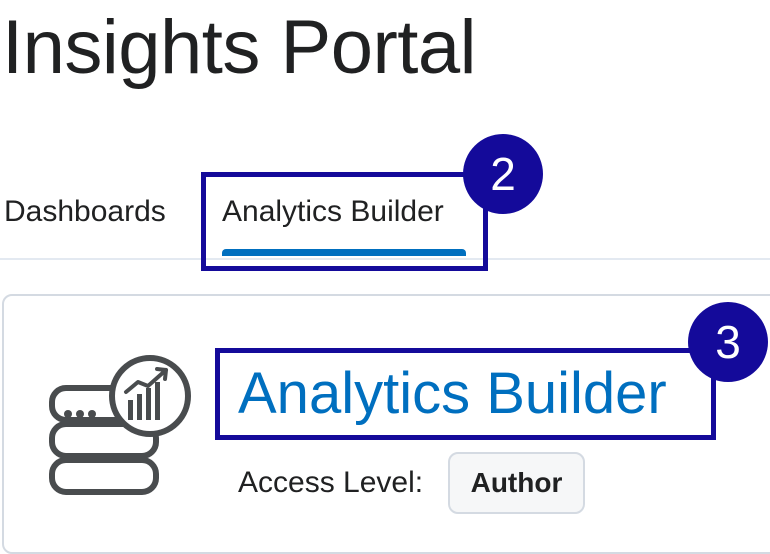 Image resolution: width=770 pixels, height=554 pixels. What do you see at coordinates (516, 483) in the screenshot?
I see `access-level-badge: Author` at bounding box center [516, 483].